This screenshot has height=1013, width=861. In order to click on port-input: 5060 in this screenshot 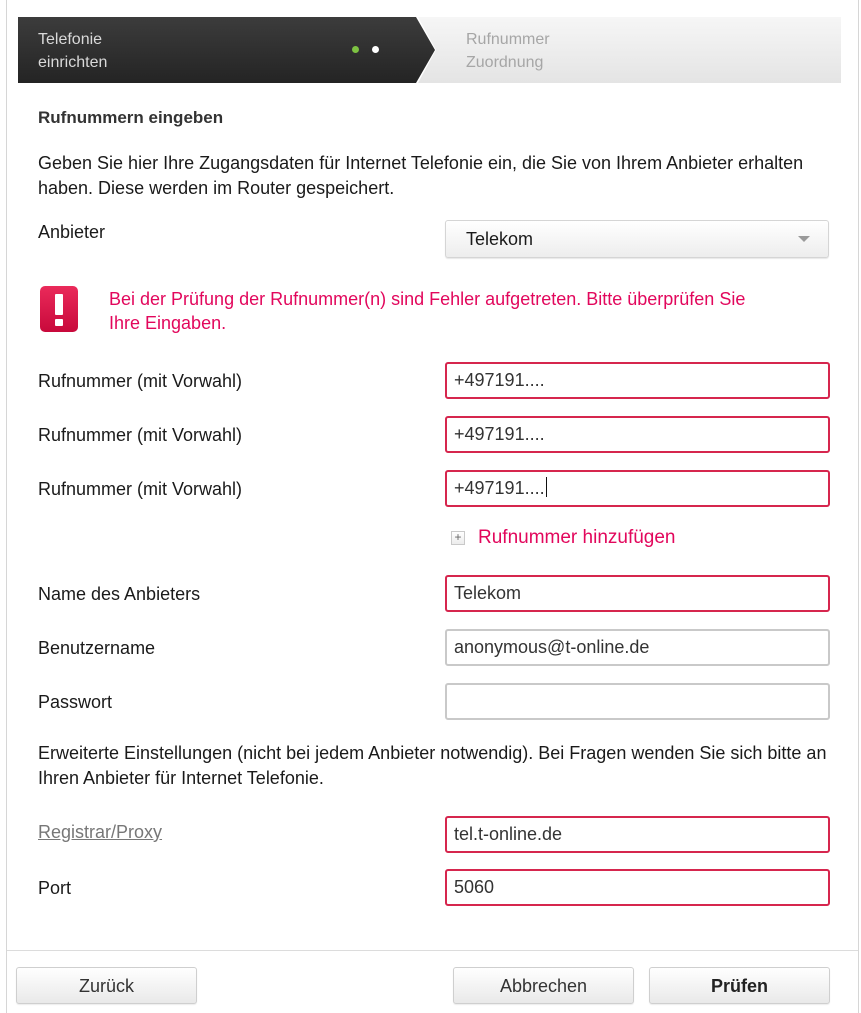, I will do `click(637, 887)`.